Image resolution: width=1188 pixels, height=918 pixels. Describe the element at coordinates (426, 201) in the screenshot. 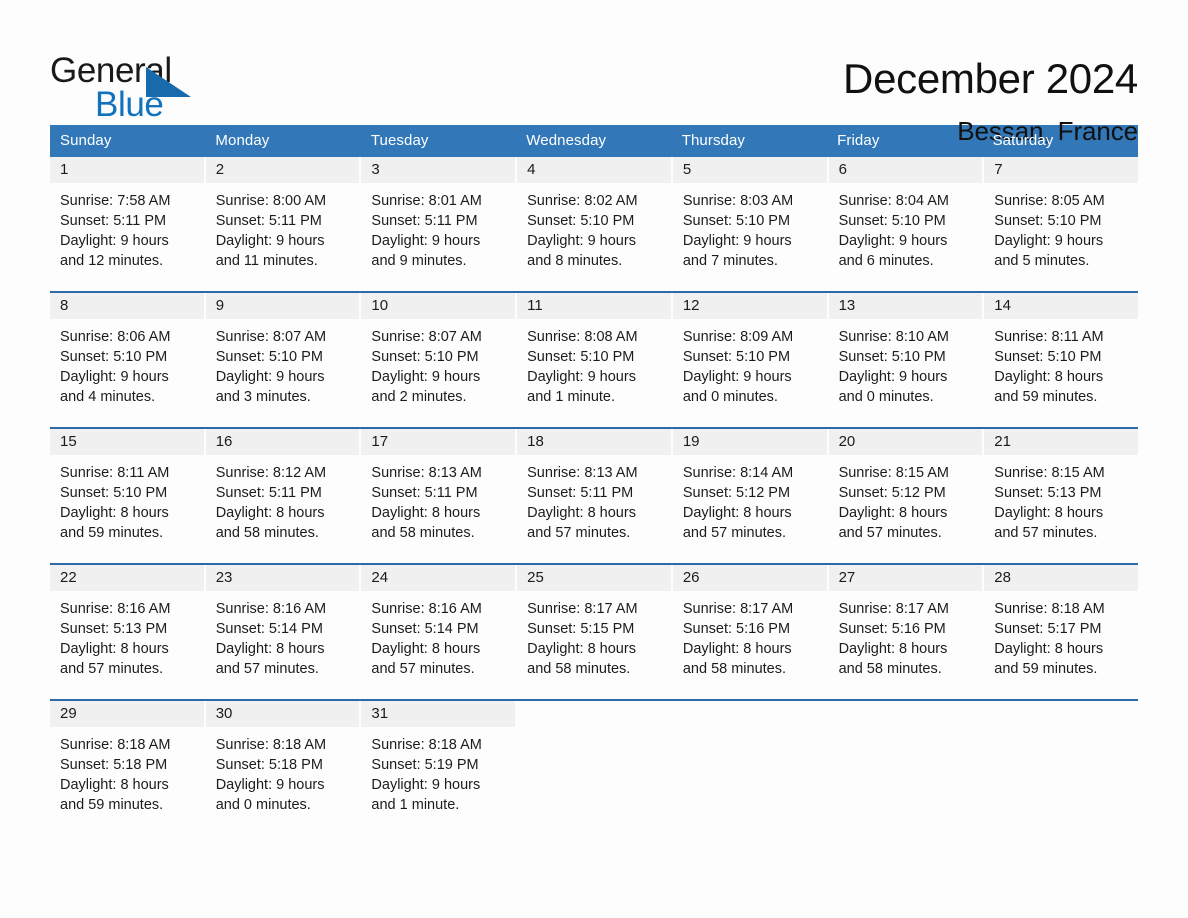

I see `sunrise-text: Sunrise: 8:01 AM` at that location.